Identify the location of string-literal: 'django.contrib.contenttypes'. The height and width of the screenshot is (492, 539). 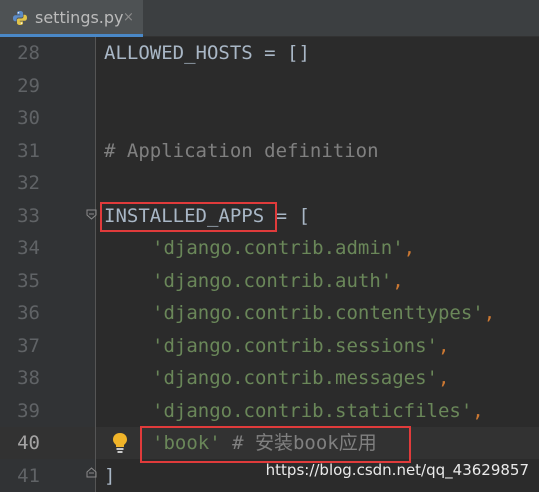
(318, 313).